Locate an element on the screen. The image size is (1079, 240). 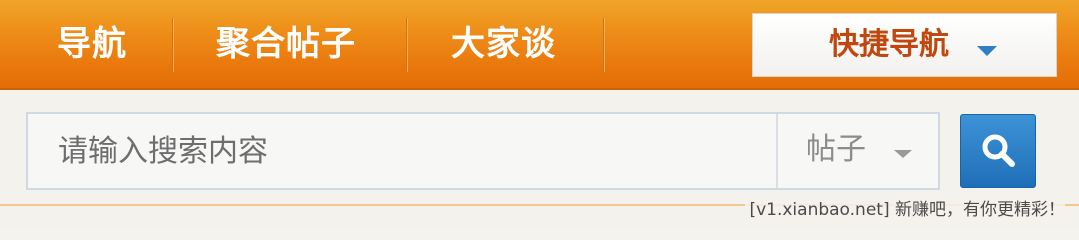
search-button is located at coordinates (998, 151).